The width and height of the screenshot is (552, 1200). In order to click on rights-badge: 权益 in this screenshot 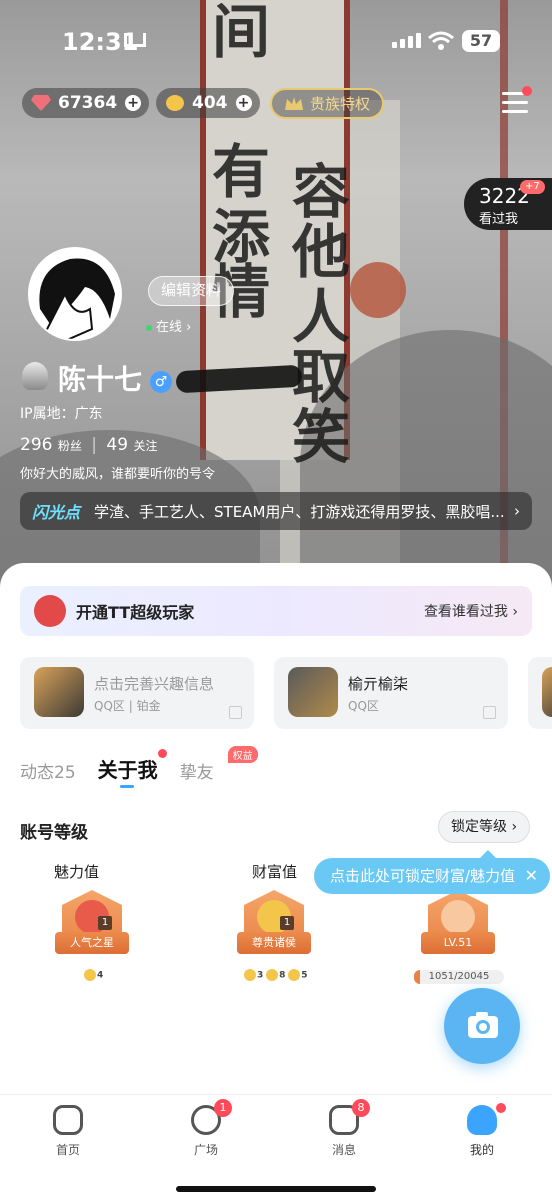, I will do `click(242, 754)`.